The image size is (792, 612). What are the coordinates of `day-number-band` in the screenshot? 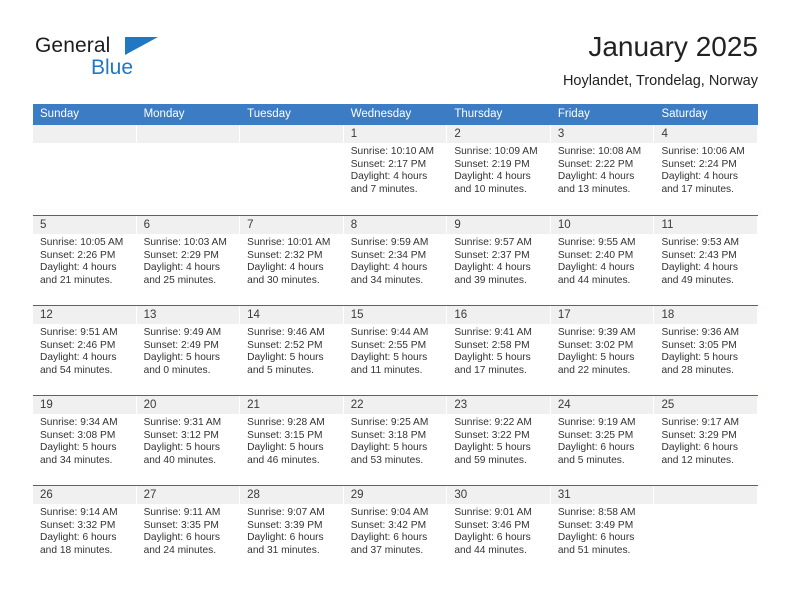 It's located at (706, 495).